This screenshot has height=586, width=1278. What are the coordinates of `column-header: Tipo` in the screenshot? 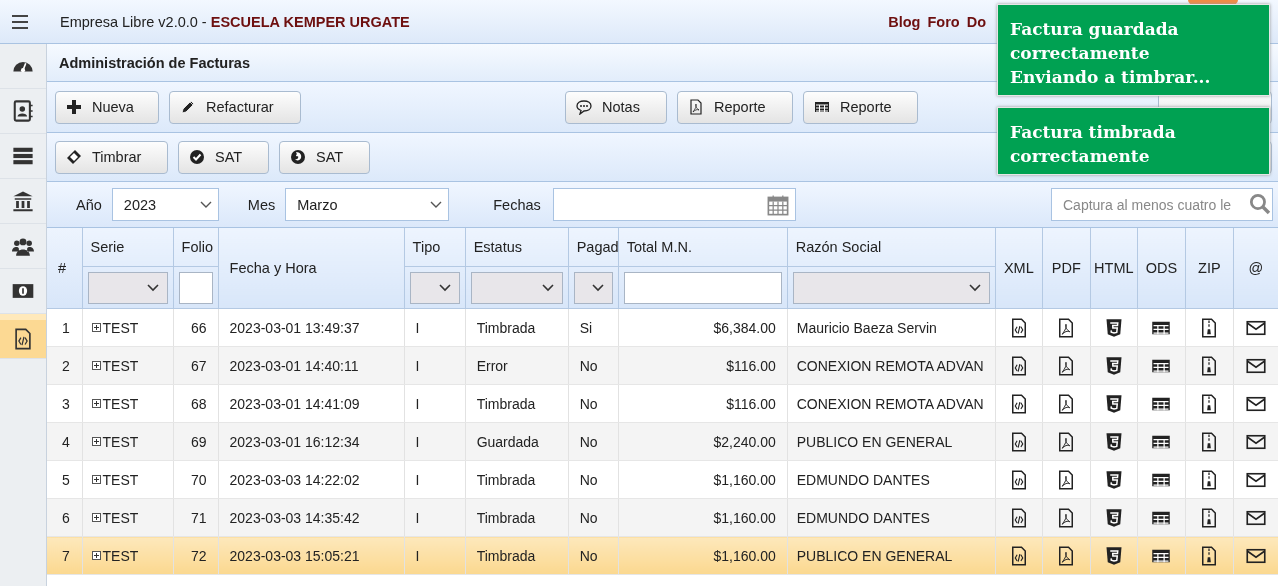 It's located at (435, 268).